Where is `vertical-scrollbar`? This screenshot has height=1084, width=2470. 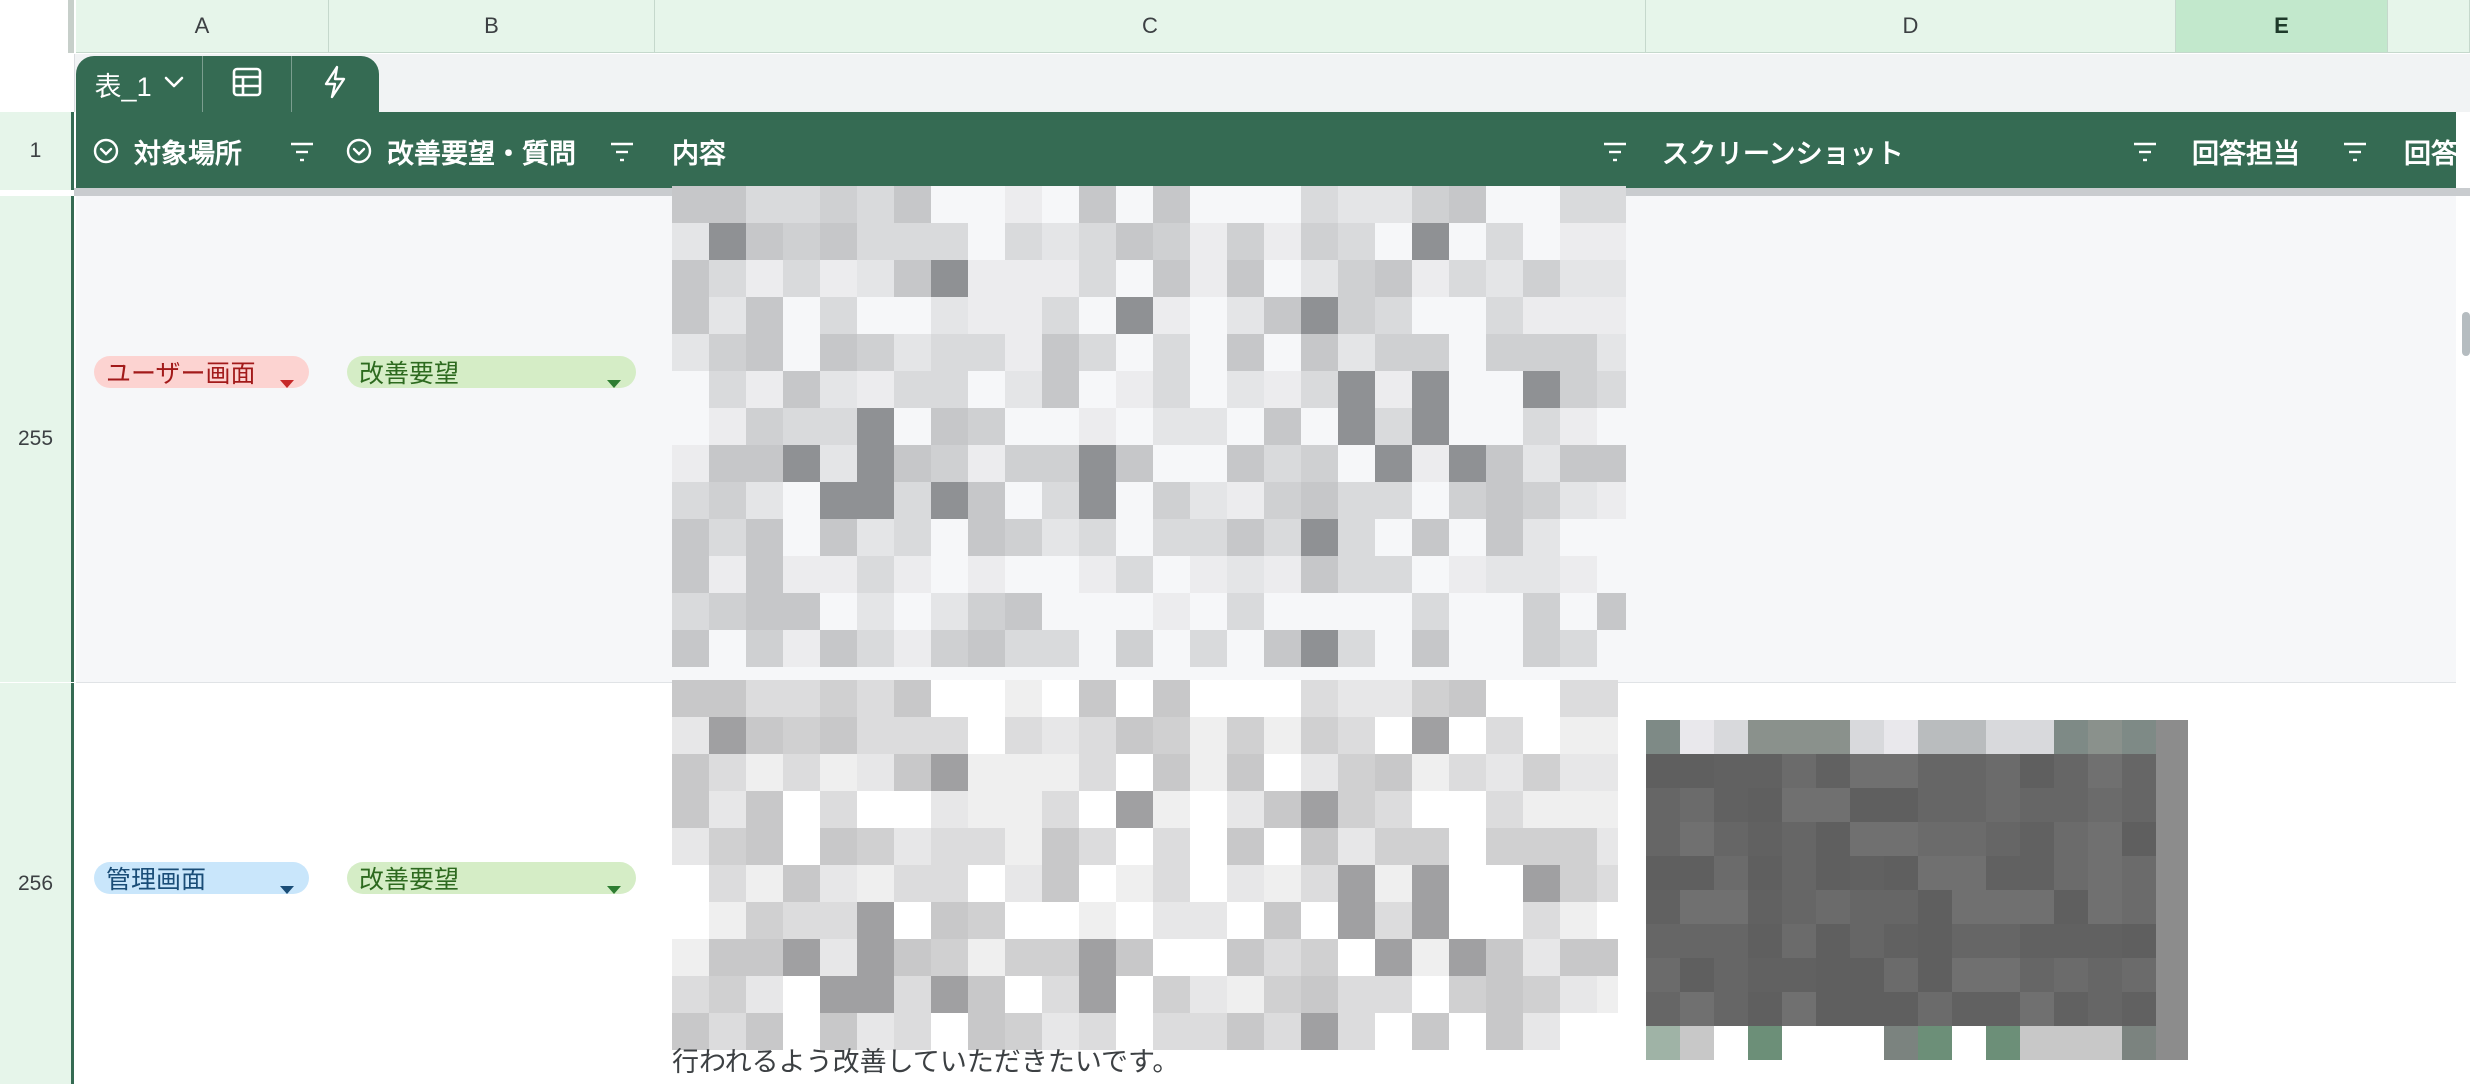 vertical-scrollbar is located at coordinates (2466, 334).